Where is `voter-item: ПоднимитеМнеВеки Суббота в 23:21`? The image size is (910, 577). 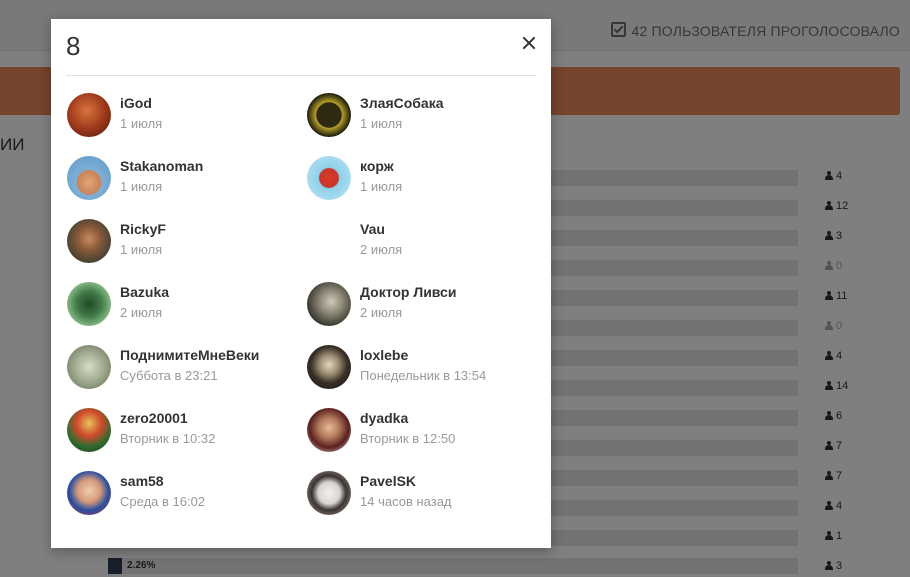
voter-item: ПоднимитеМнеВеки Суббота в 23:21 is located at coordinates (187, 376).